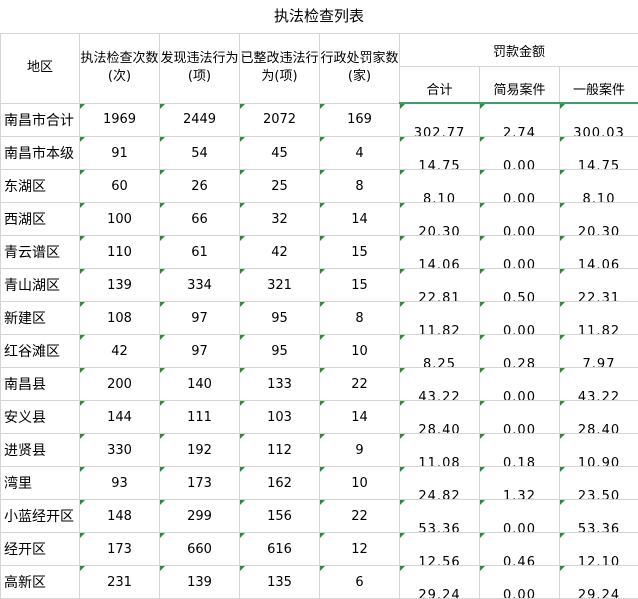  What do you see at coordinates (280, 516) in the screenshot?
I see `cell-rectified: 156` at bounding box center [280, 516].